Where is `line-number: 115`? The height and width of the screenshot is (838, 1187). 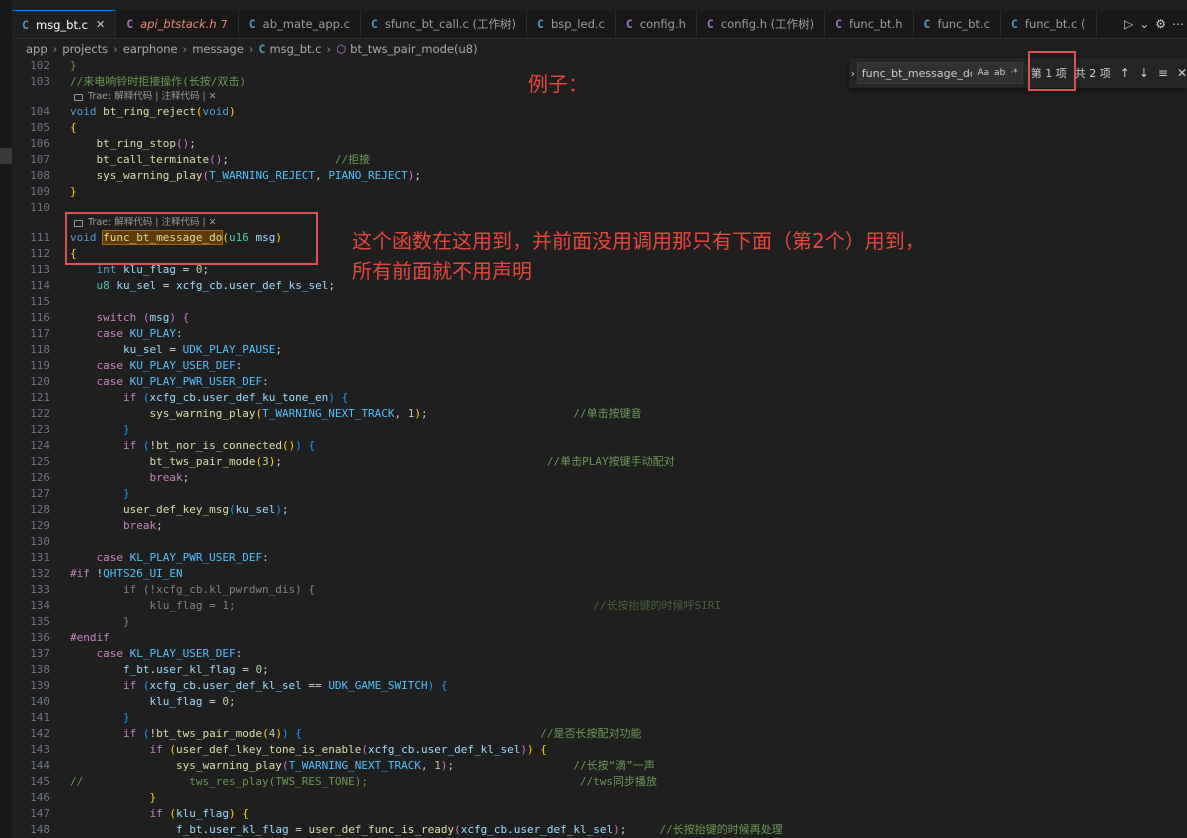 line-number: 115 is located at coordinates (40, 301).